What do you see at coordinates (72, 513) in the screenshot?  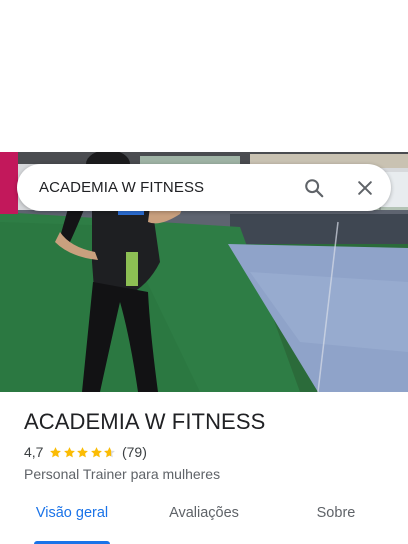 I see `tab-overview-label: Visão geral` at bounding box center [72, 513].